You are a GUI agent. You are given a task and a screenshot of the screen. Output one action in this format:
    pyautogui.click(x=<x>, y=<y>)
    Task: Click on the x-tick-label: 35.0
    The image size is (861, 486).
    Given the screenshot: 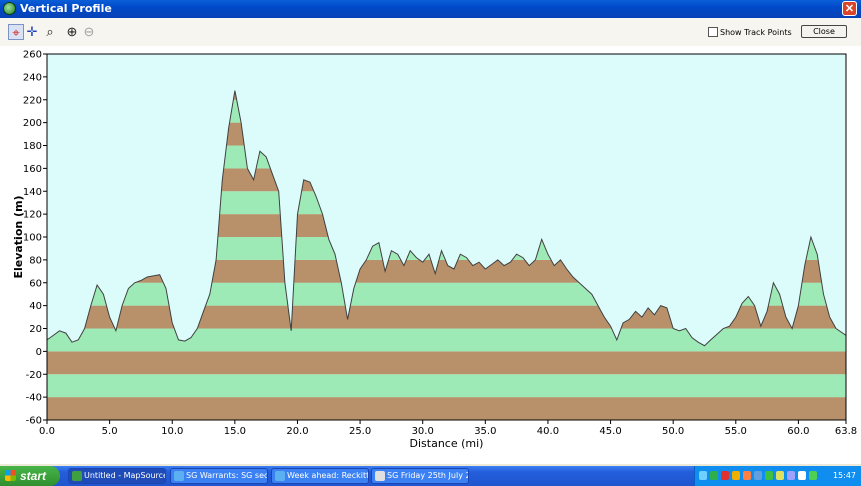 What is the action you would take?
    pyautogui.click(x=485, y=431)
    